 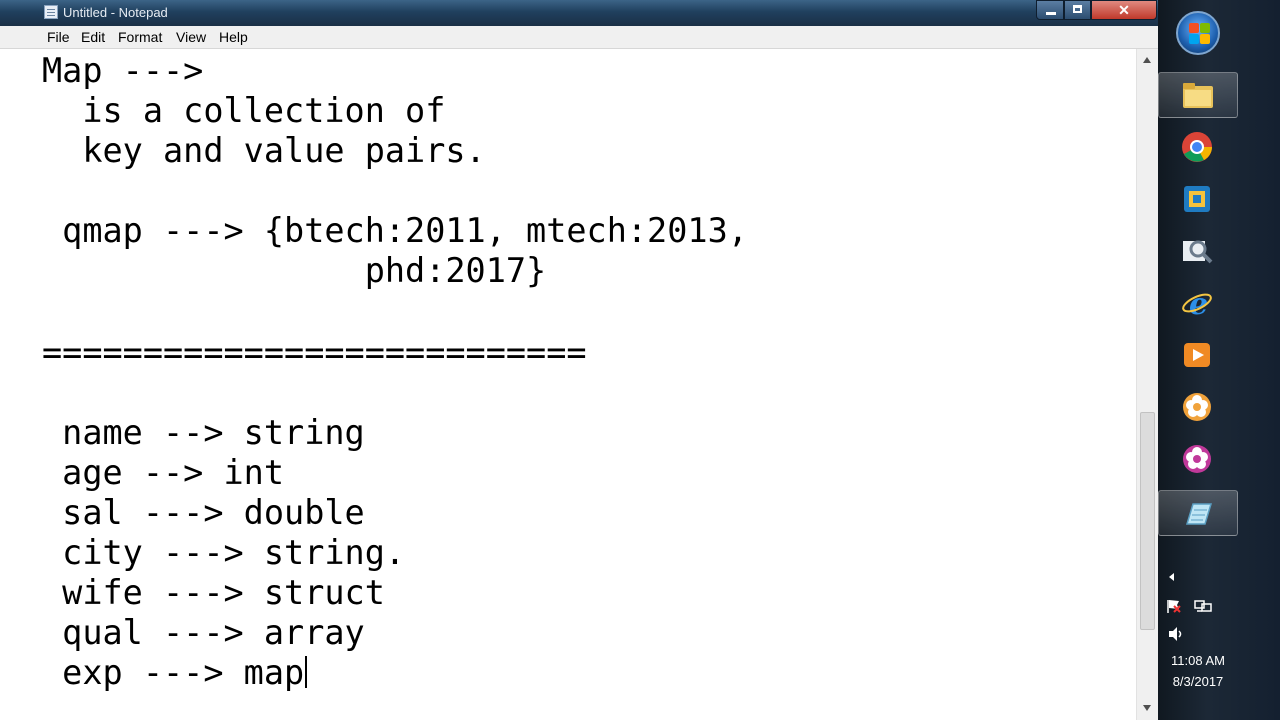 I want to click on minimize-button, so click(x=1050, y=10).